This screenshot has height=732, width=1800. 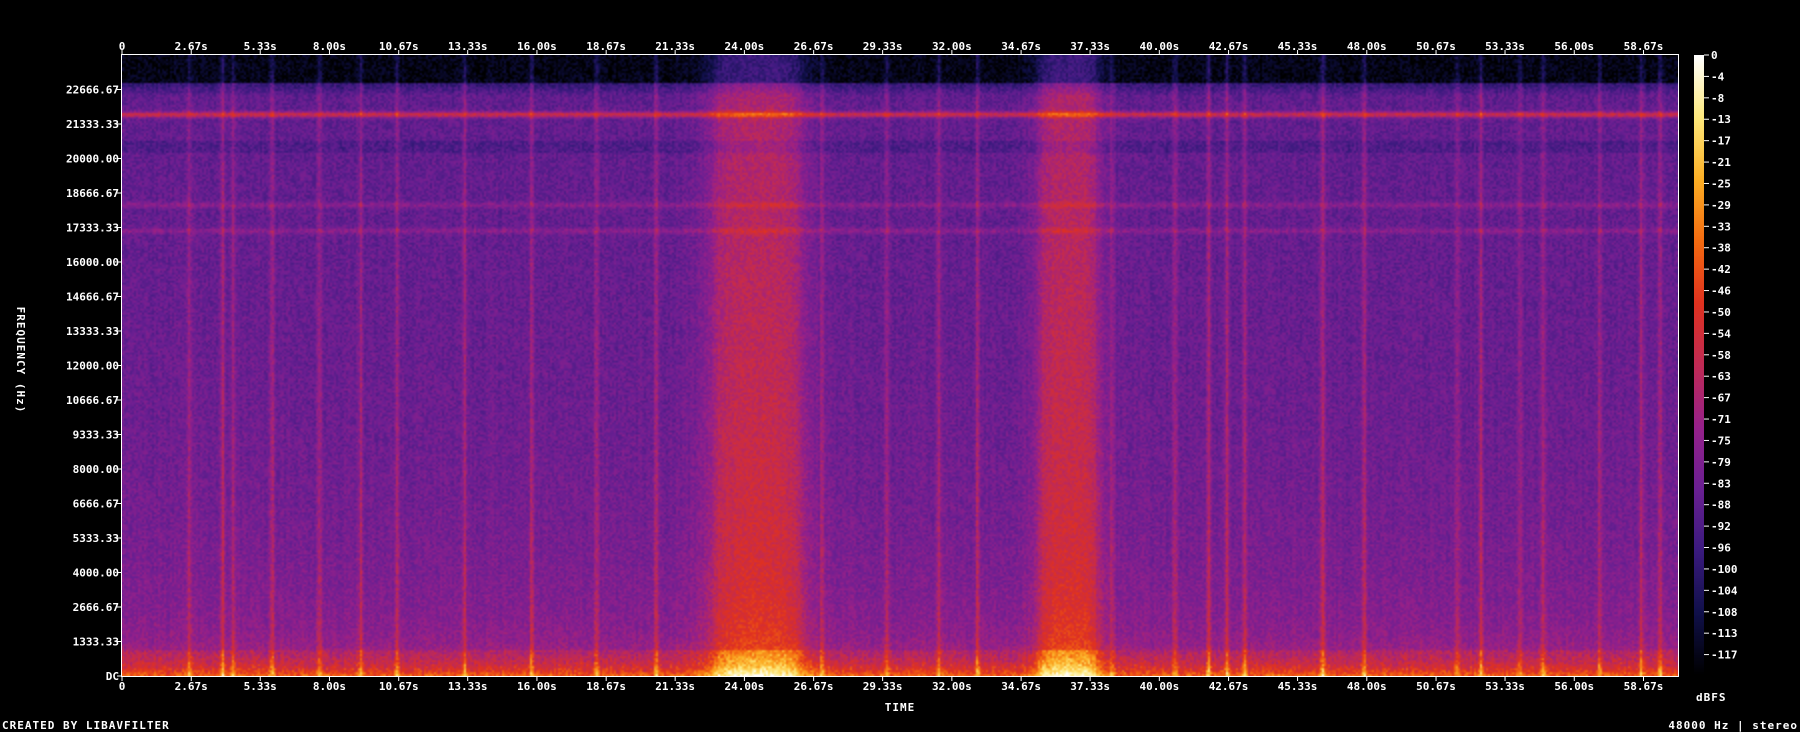 I want to click on credit-text: CREATED BY LIBAVFILTER, so click(x=86, y=725).